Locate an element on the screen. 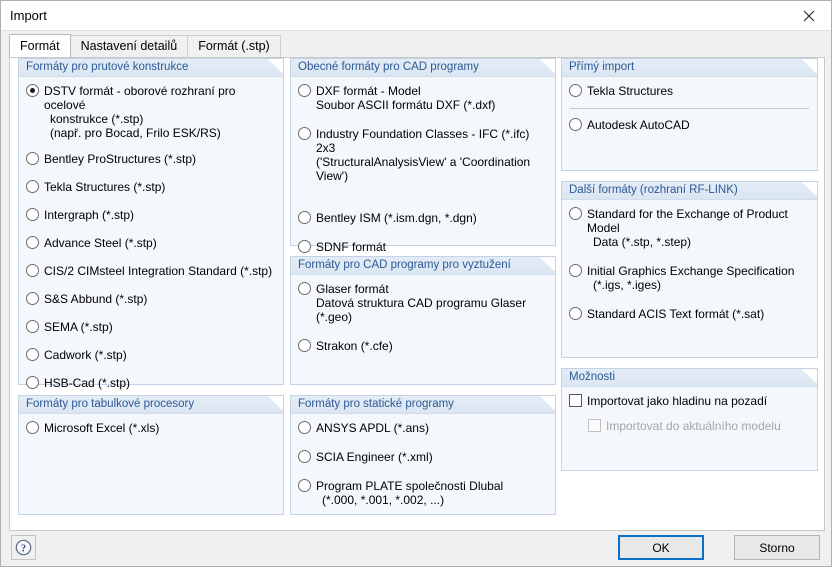 The width and height of the screenshot is (832, 567). cancel-button: Storno is located at coordinates (777, 547).